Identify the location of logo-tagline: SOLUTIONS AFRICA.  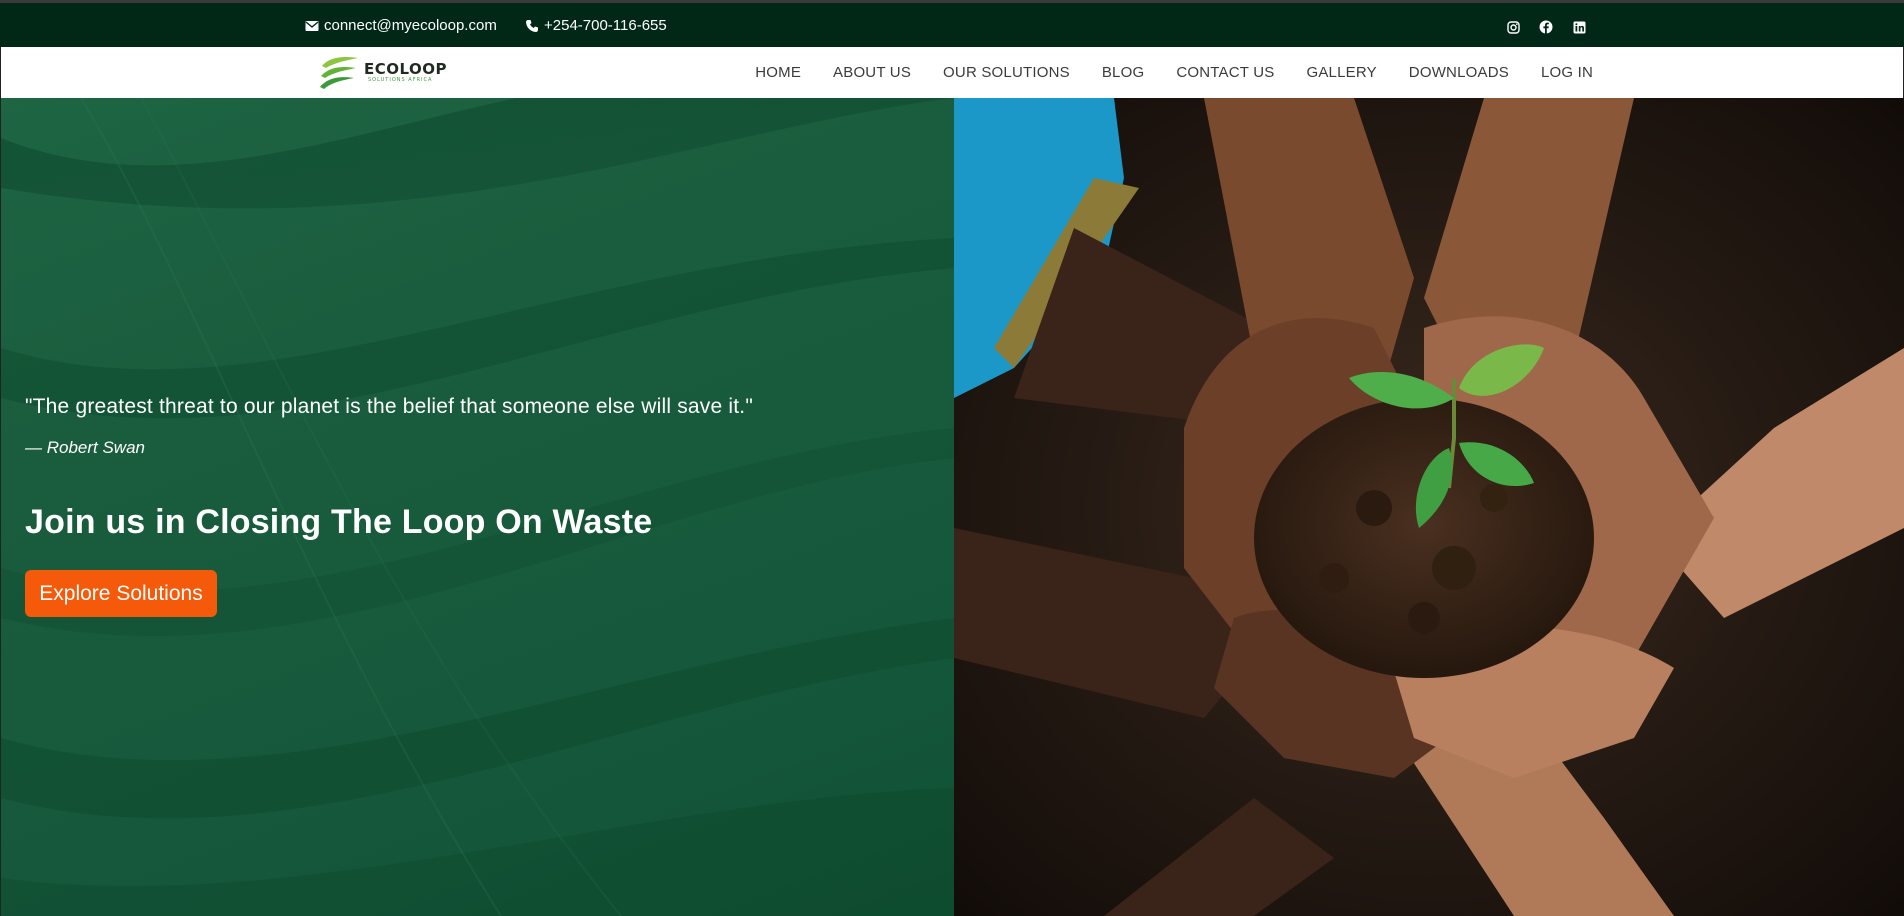
(400, 80).